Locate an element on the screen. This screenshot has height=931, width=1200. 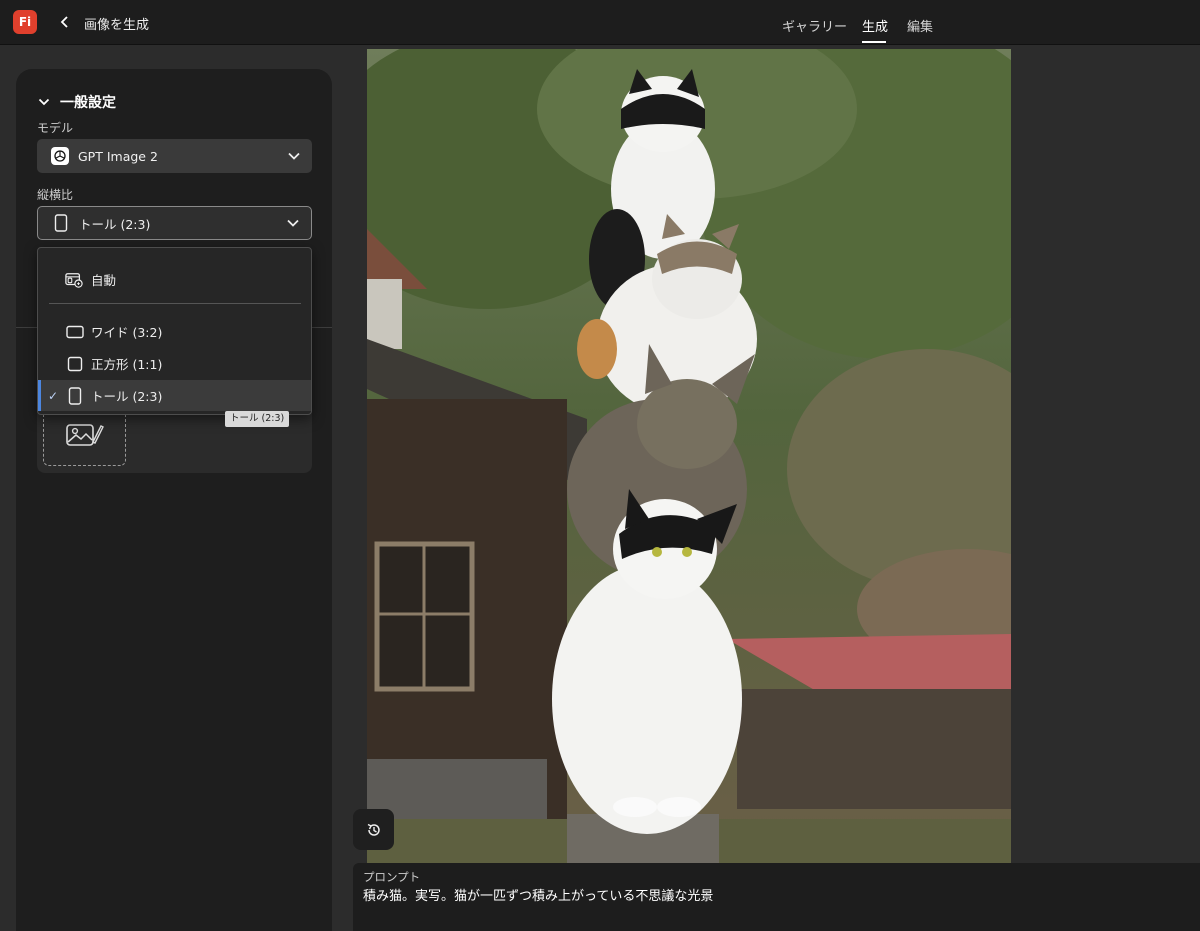
top-bar: Fi 画像を生成 ギャラリー 生成 編集 is located at coordinates (600, 22).